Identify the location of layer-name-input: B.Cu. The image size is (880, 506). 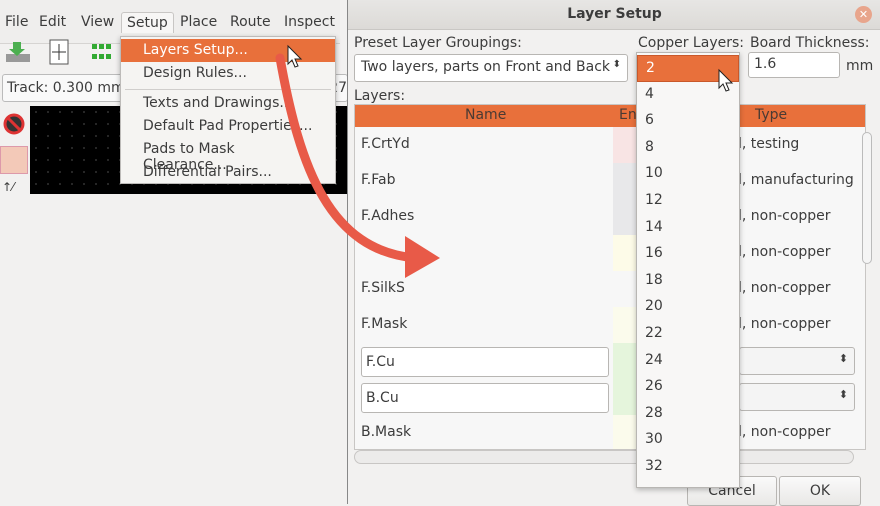
(485, 398).